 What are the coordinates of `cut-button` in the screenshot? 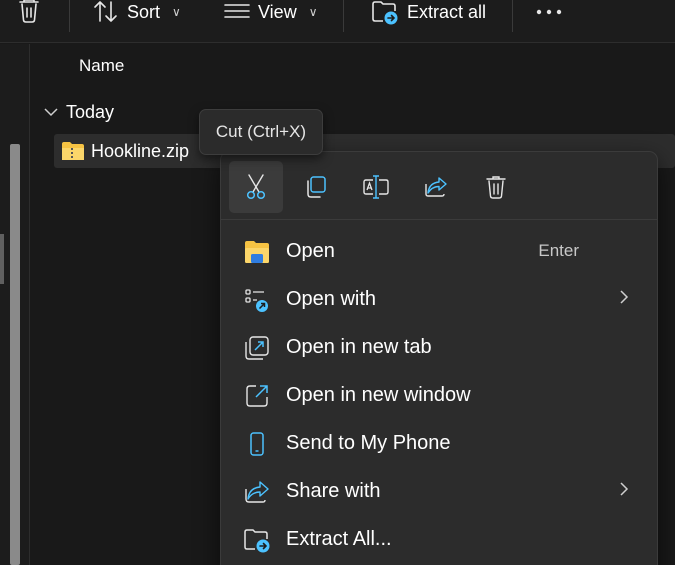 It's located at (256, 187).